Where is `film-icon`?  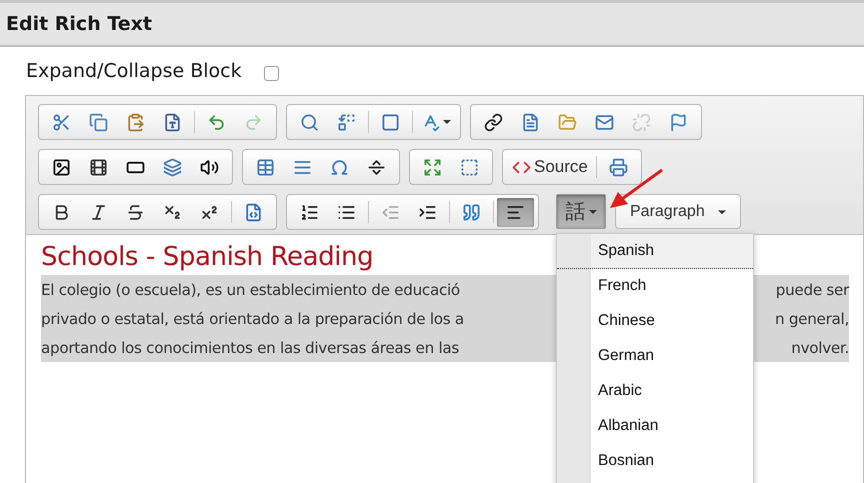 film-icon is located at coordinates (98, 167).